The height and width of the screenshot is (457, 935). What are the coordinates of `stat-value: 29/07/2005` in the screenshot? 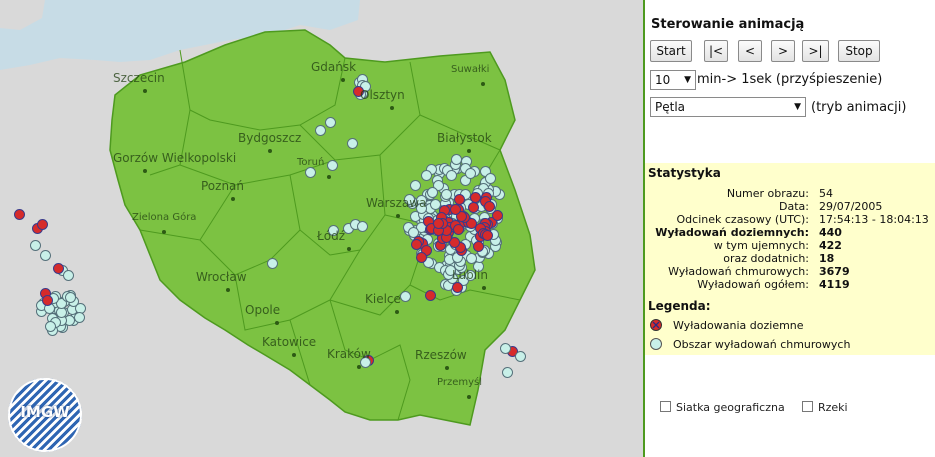 It's located at (851, 206).